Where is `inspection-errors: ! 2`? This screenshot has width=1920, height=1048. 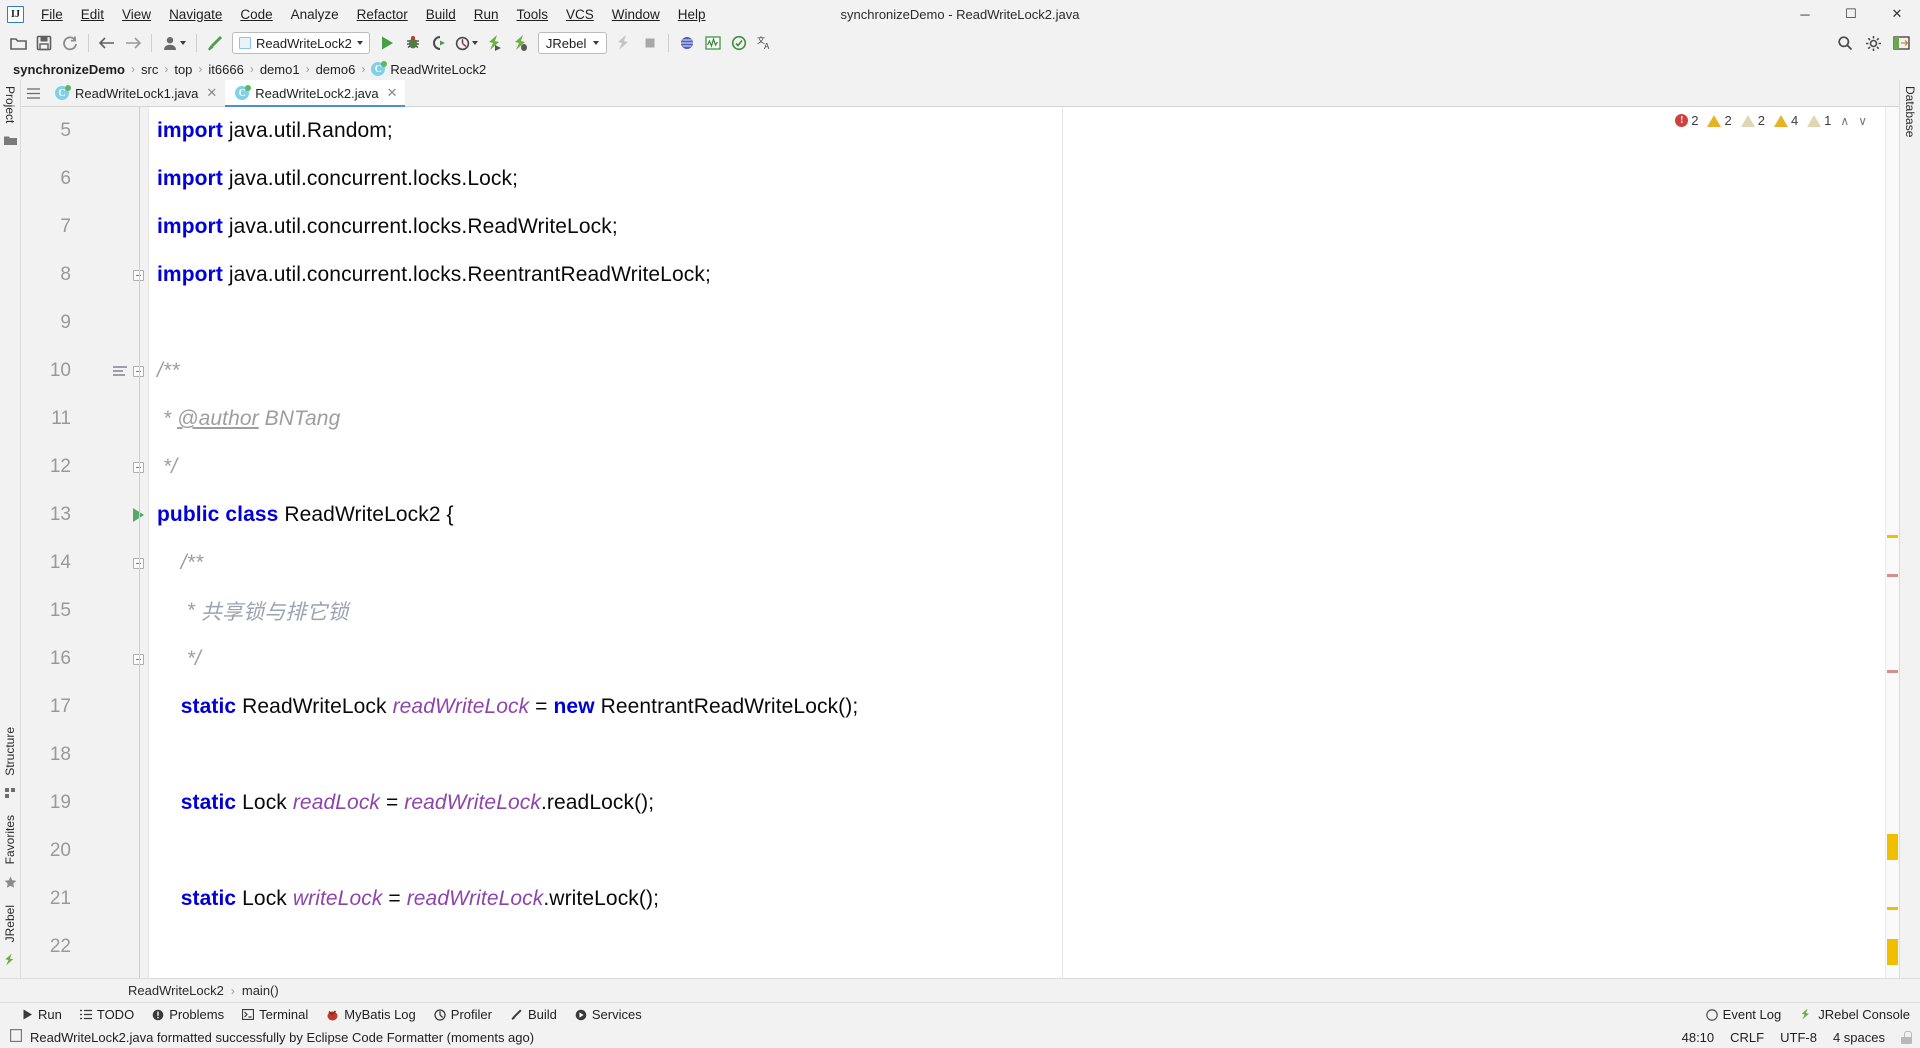 inspection-errors: ! 2 is located at coordinates (1686, 120).